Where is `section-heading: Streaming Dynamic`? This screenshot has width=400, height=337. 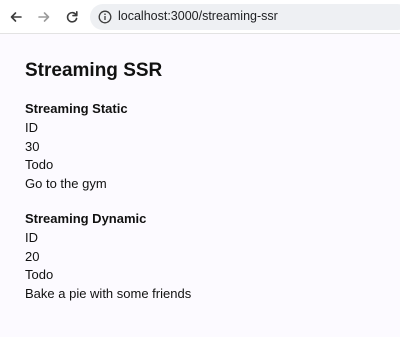
section-heading: Streaming Dynamic is located at coordinates (86, 218).